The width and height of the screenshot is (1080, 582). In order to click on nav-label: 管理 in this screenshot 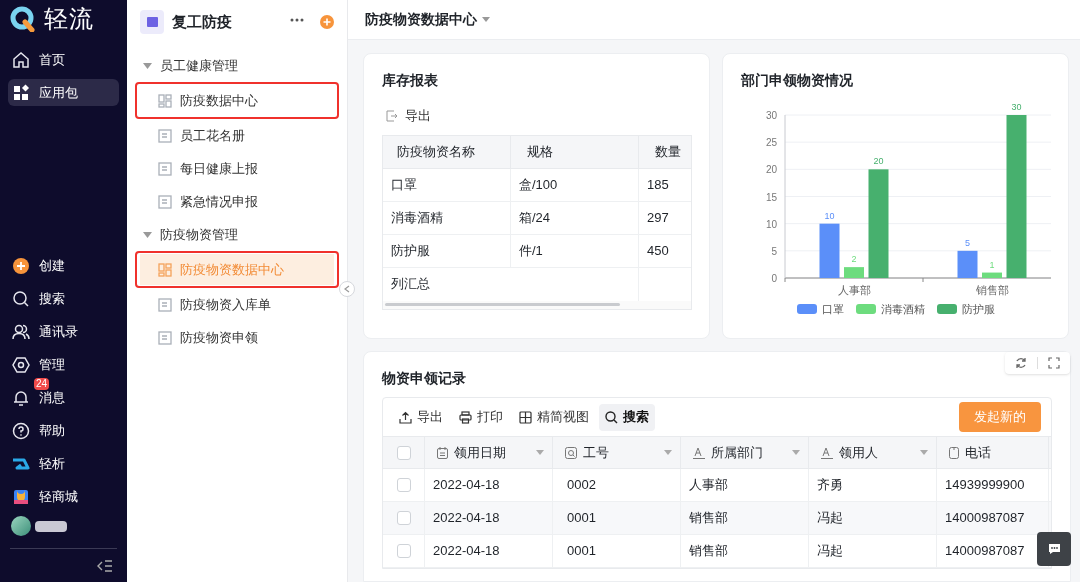, I will do `click(52, 364)`.